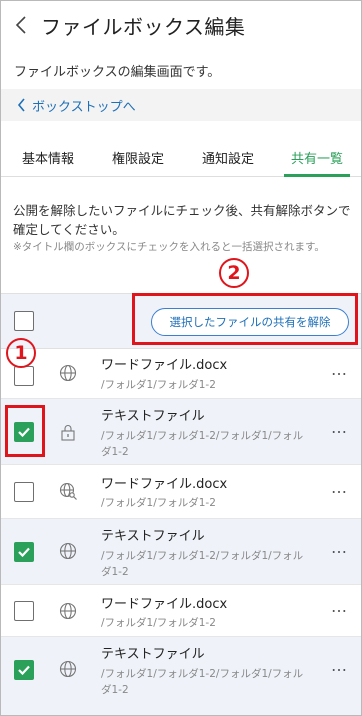 The height and width of the screenshot is (716, 362). What do you see at coordinates (68, 491) in the screenshot?
I see `globe-key-icon` at bounding box center [68, 491].